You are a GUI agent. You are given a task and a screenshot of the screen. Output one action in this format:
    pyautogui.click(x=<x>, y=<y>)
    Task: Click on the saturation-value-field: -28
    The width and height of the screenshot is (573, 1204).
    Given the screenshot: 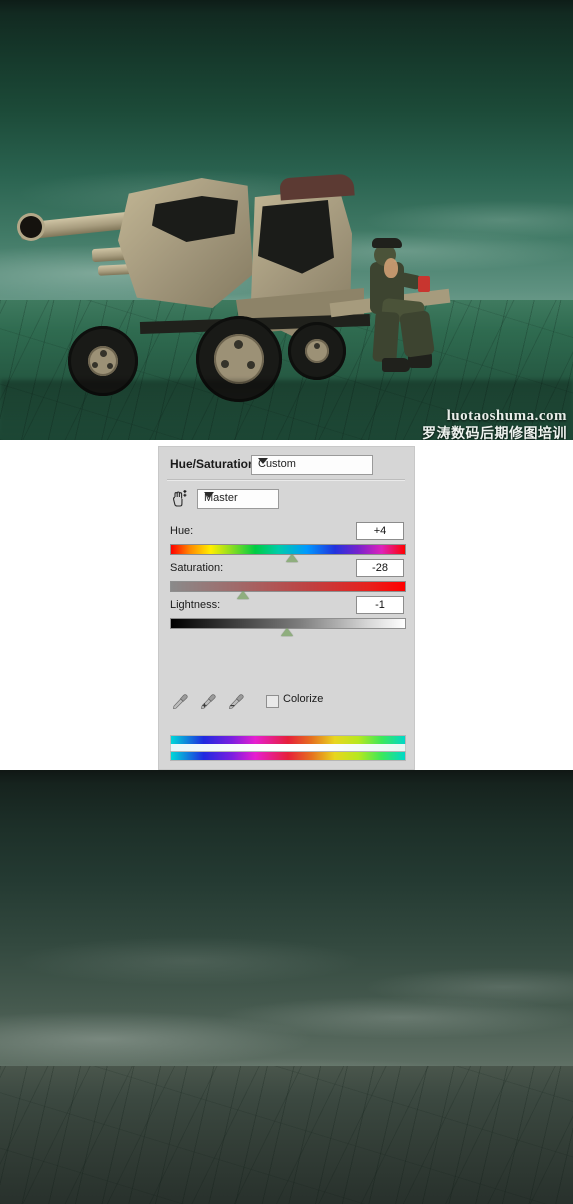 What is the action you would take?
    pyautogui.click(x=380, y=568)
    